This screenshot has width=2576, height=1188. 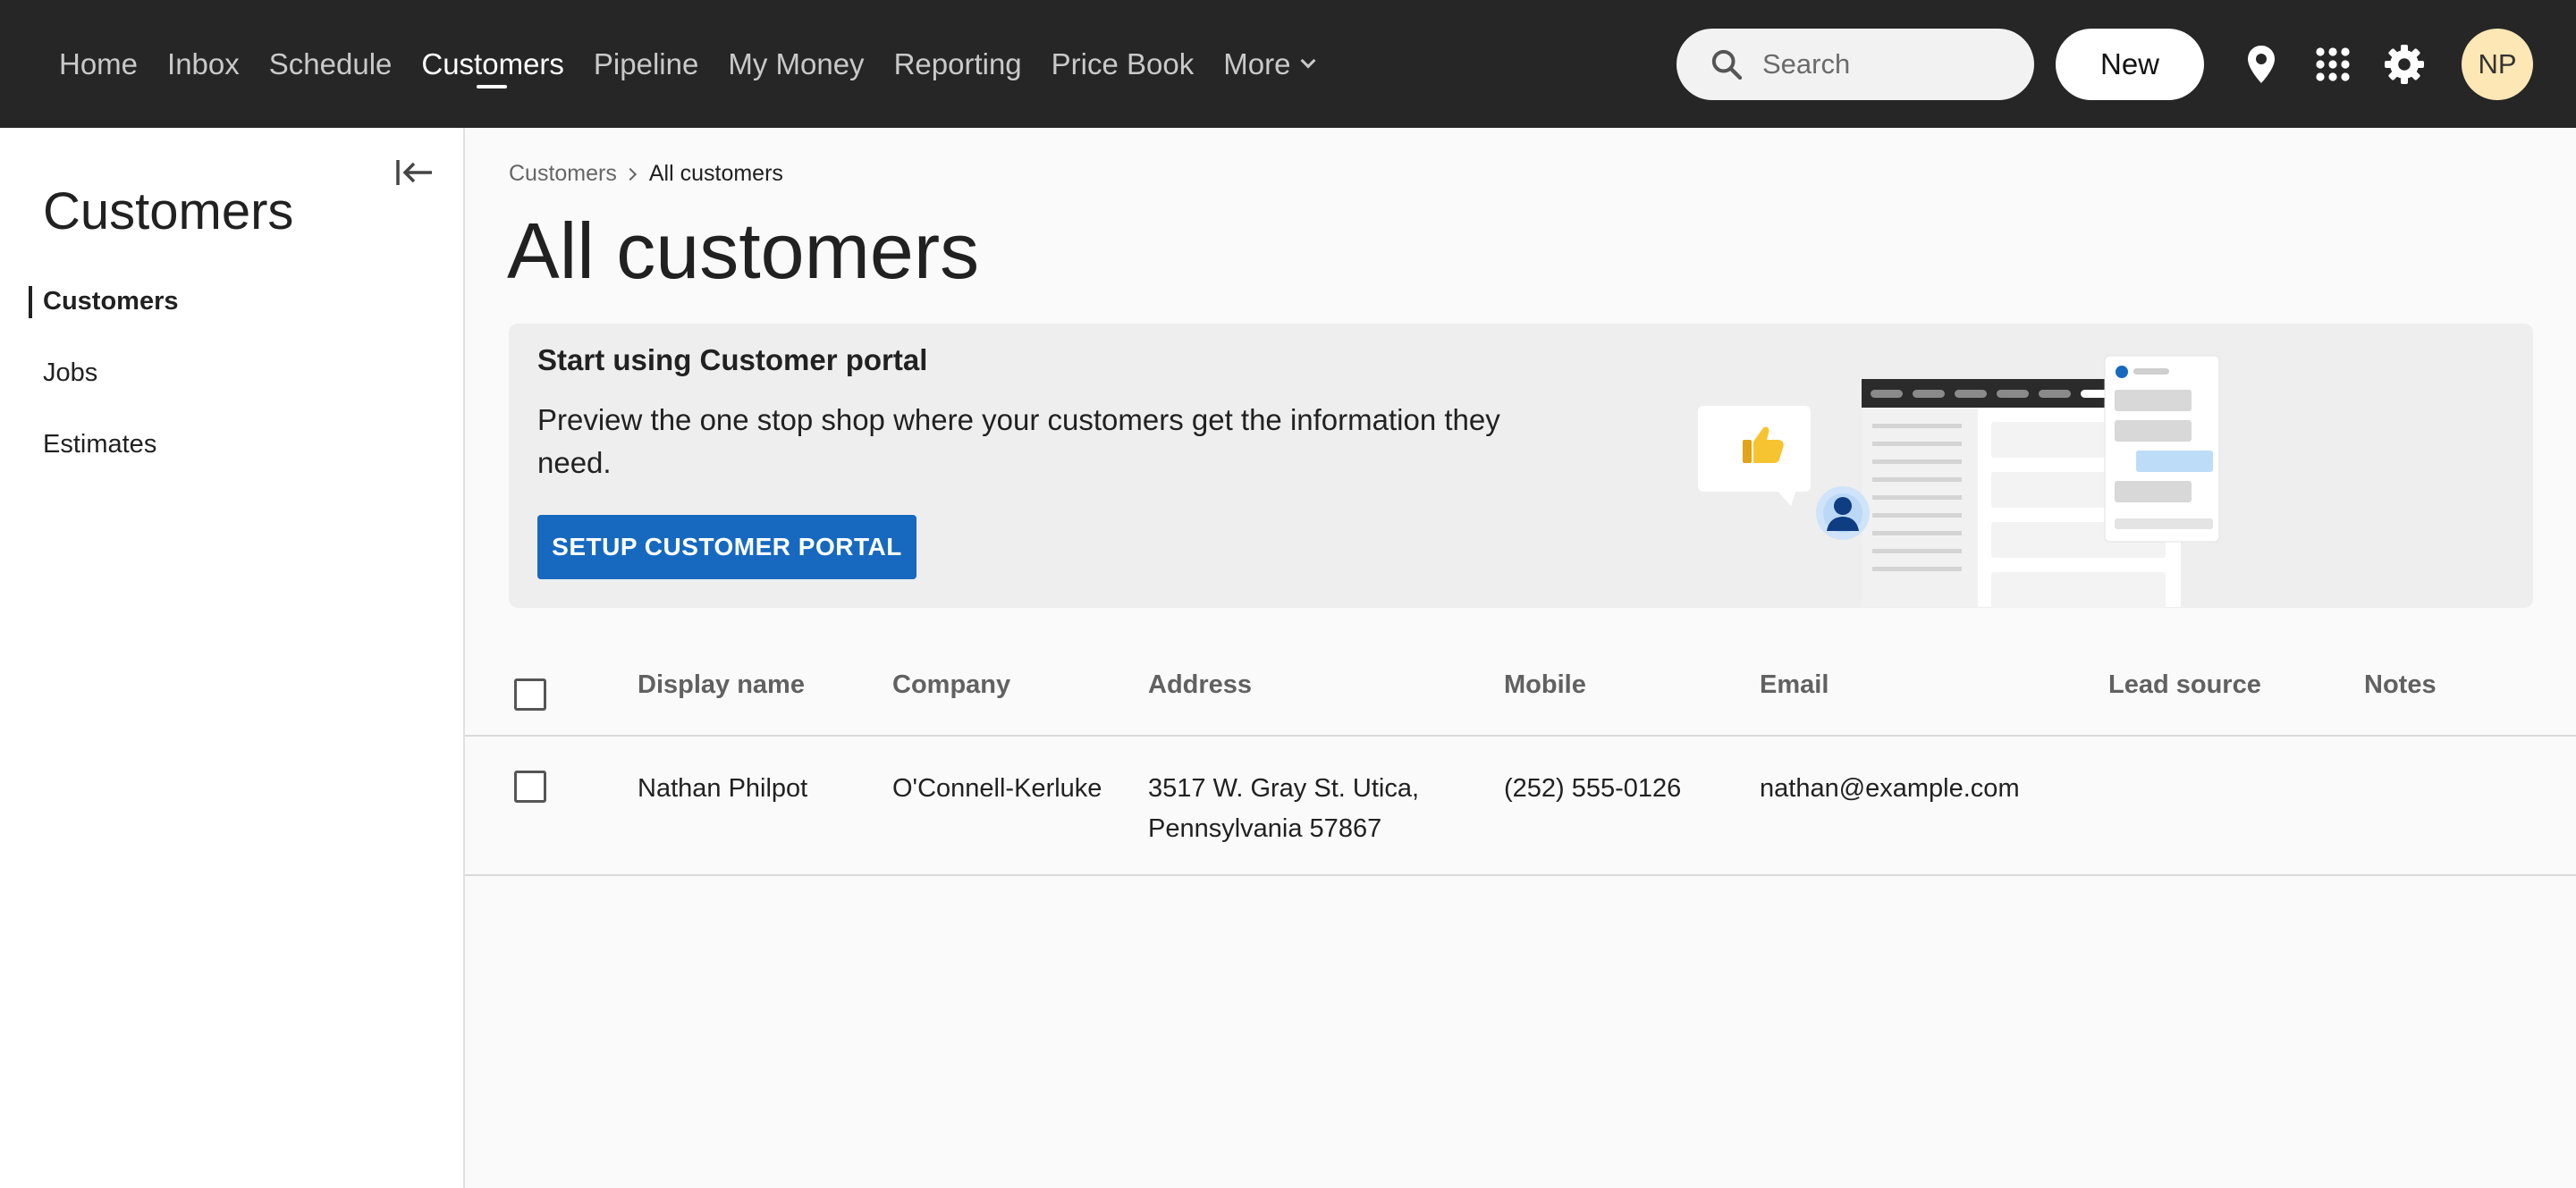 What do you see at coordinates (726, 547) in the screenshot?
I see `setup-customer-portal-button: SETUP CUSTOMER PORTAL` at bounding box center [726, 547].